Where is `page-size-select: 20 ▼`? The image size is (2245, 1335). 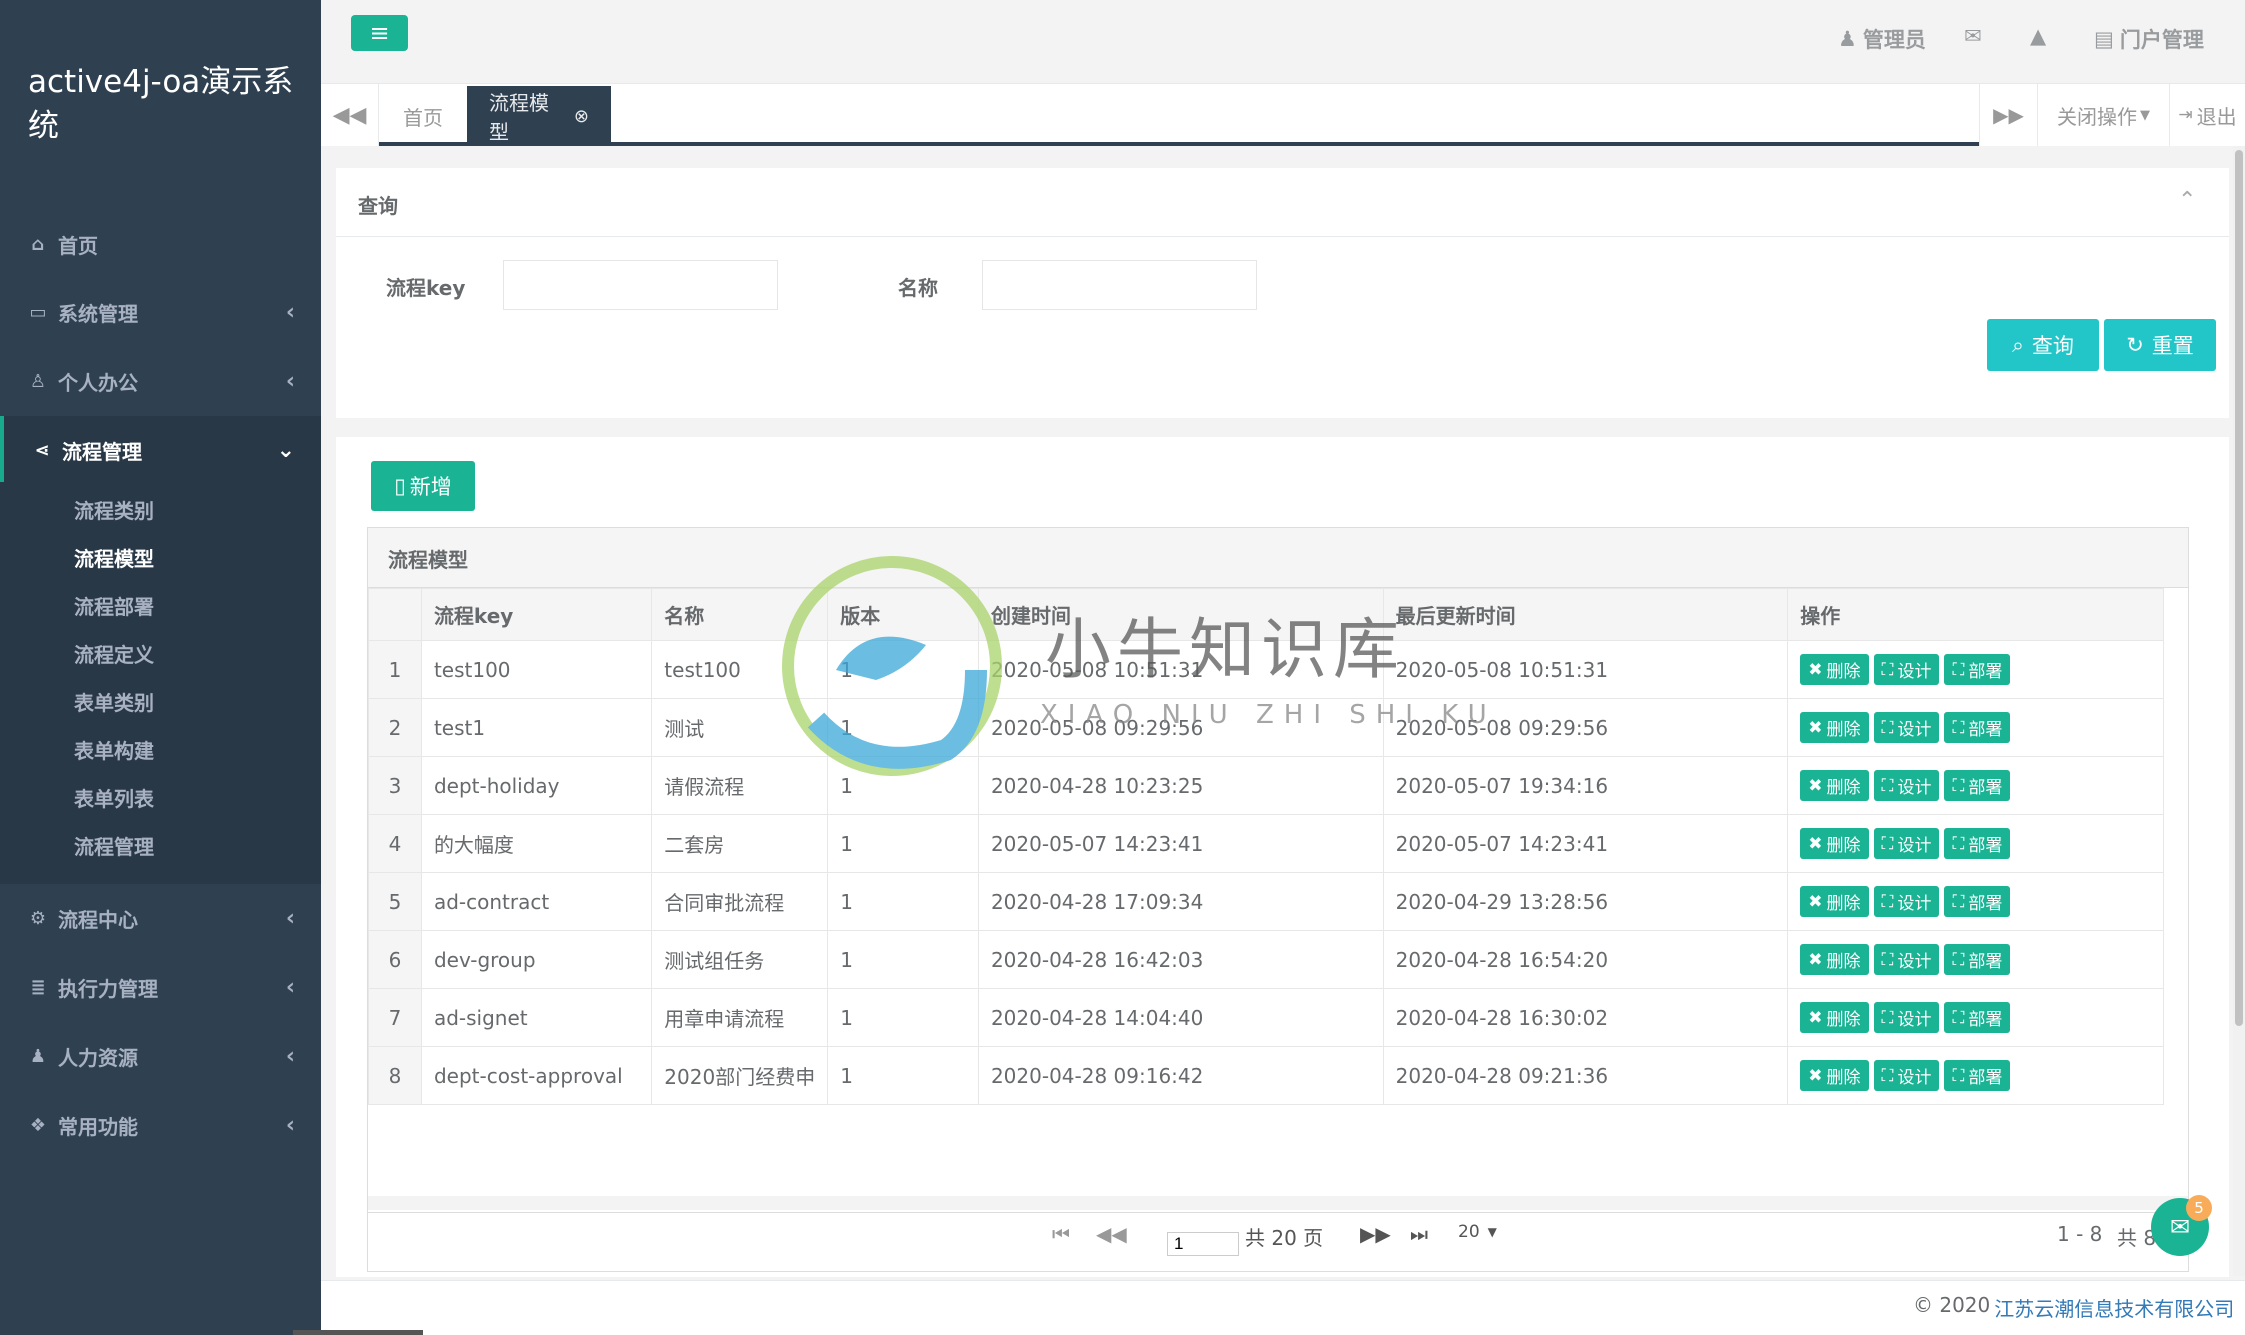
page-size-select: 20 ▼ is located at coordinates (1477, 1232).